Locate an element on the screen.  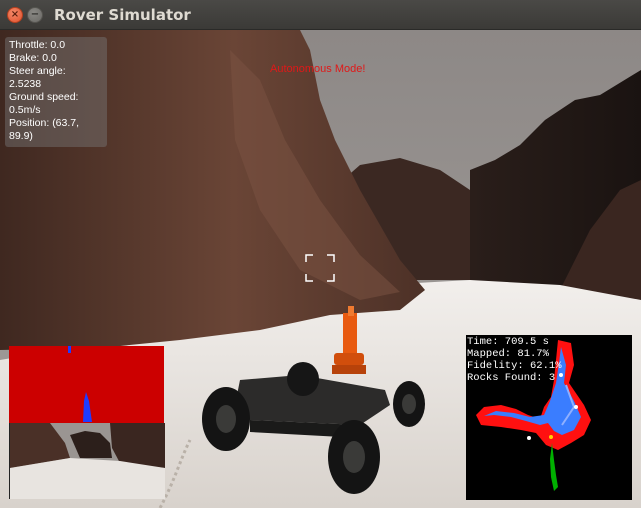
navigable-terrain-mask is located at coordinates (80, 384).